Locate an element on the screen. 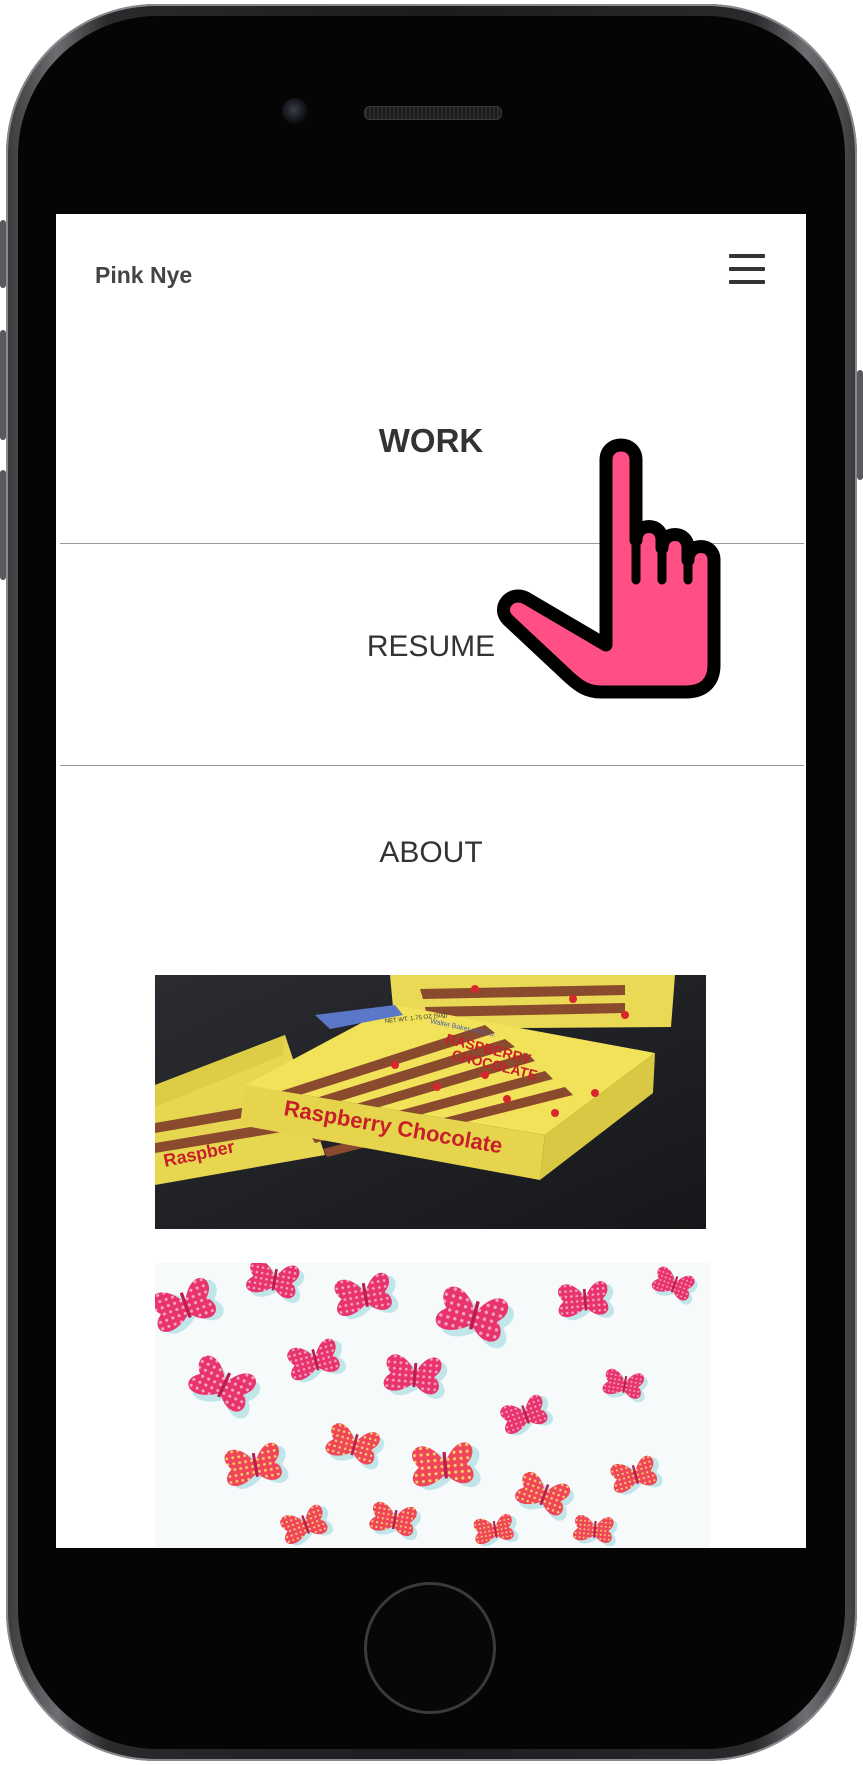  volume-down-button is located at coordinates (3, 525).